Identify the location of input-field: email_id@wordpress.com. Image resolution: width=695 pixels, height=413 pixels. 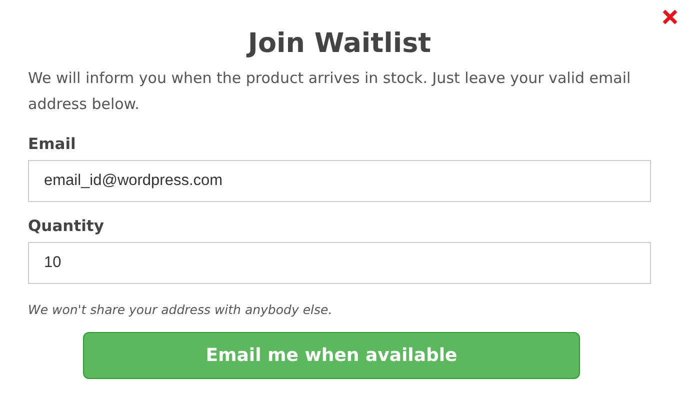
(339, 181).